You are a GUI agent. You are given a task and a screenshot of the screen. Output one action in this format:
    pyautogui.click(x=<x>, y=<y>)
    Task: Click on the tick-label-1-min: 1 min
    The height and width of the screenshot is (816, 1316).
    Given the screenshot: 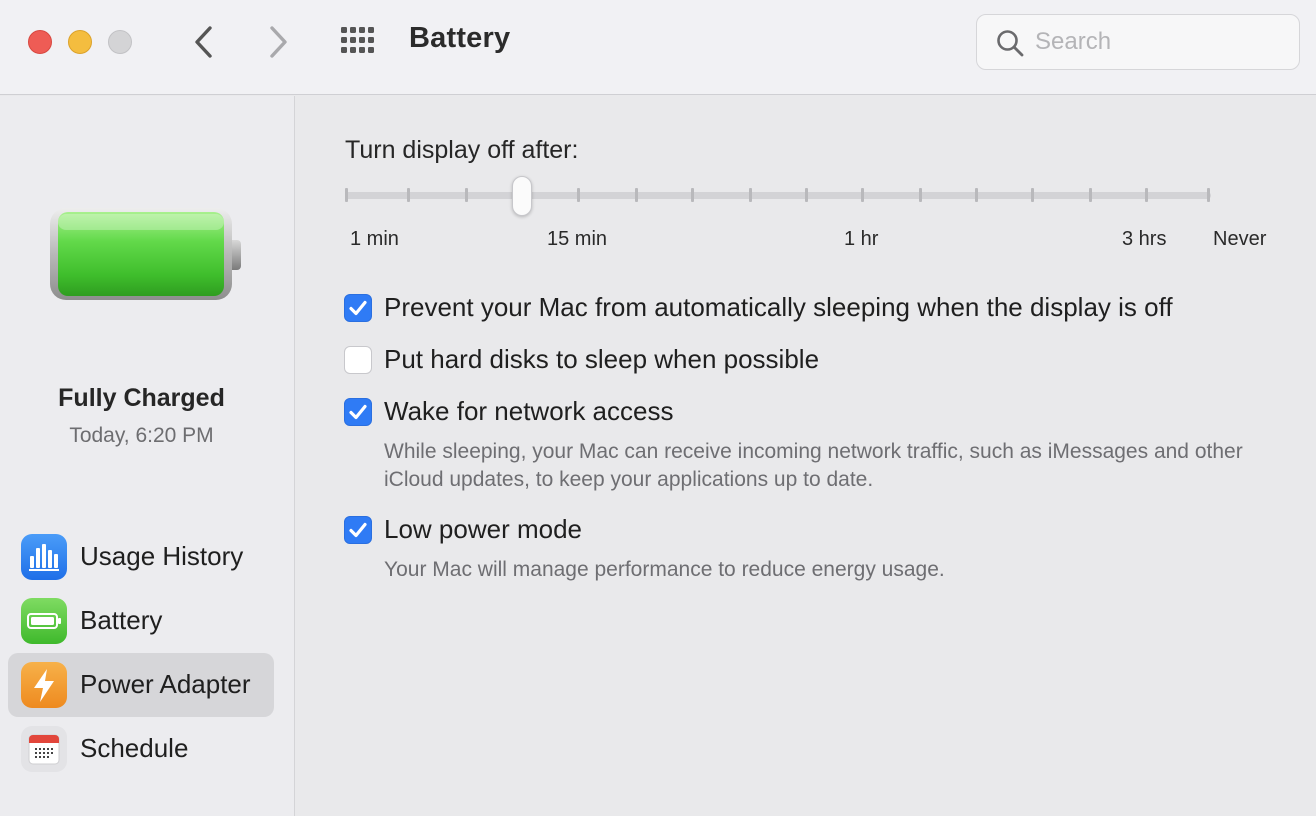 What is the action you would take?
    pyautogui.click(x=374, y=239)
    